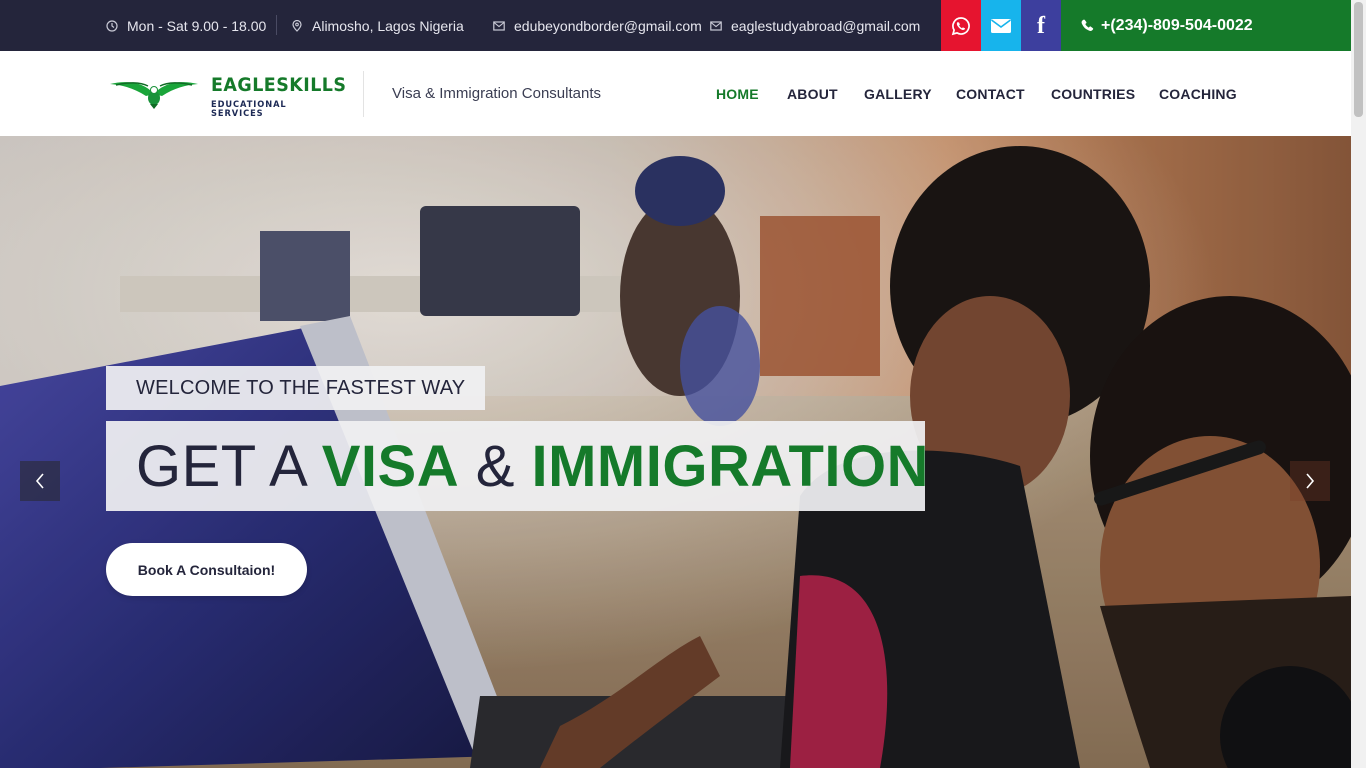 The image size is (1366, 768). I want to click on business-hours: Mon - Sat 9.00 - 18.00, so click(186, 25).